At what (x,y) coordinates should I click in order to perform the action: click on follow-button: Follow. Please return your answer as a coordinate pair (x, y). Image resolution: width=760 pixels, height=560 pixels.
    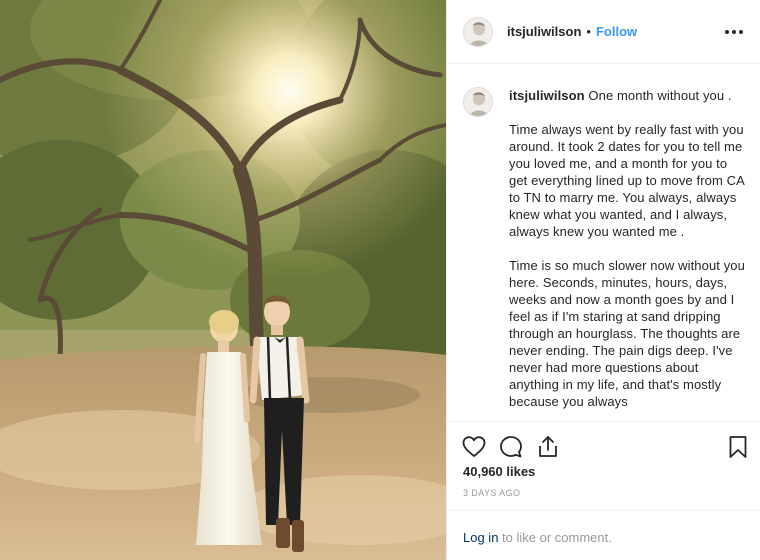
    Looking at the image, I should click on (616, 31).